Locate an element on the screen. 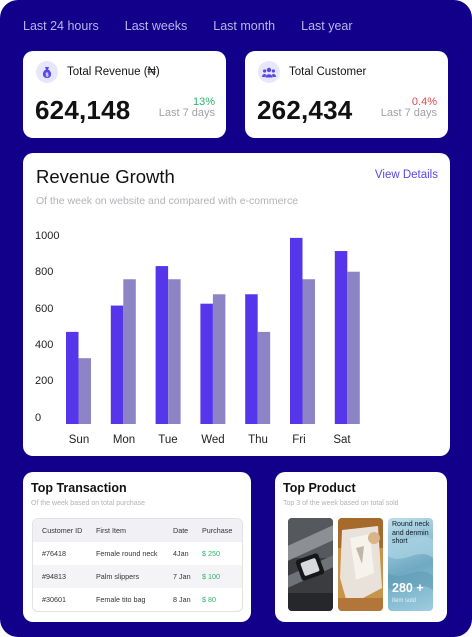 This screenshot has width=472, height=637. money-bag-icon: $ is located at coordinates (47, 72).